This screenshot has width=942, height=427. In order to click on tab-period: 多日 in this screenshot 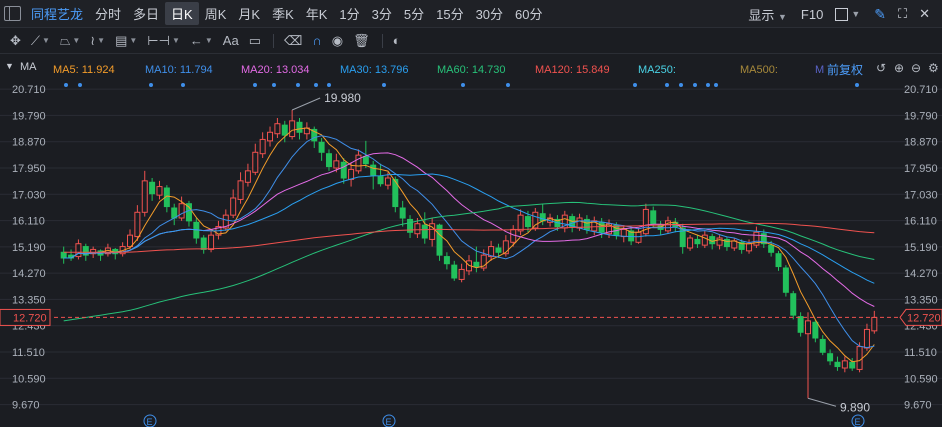, I will do `click(146, 13)`.